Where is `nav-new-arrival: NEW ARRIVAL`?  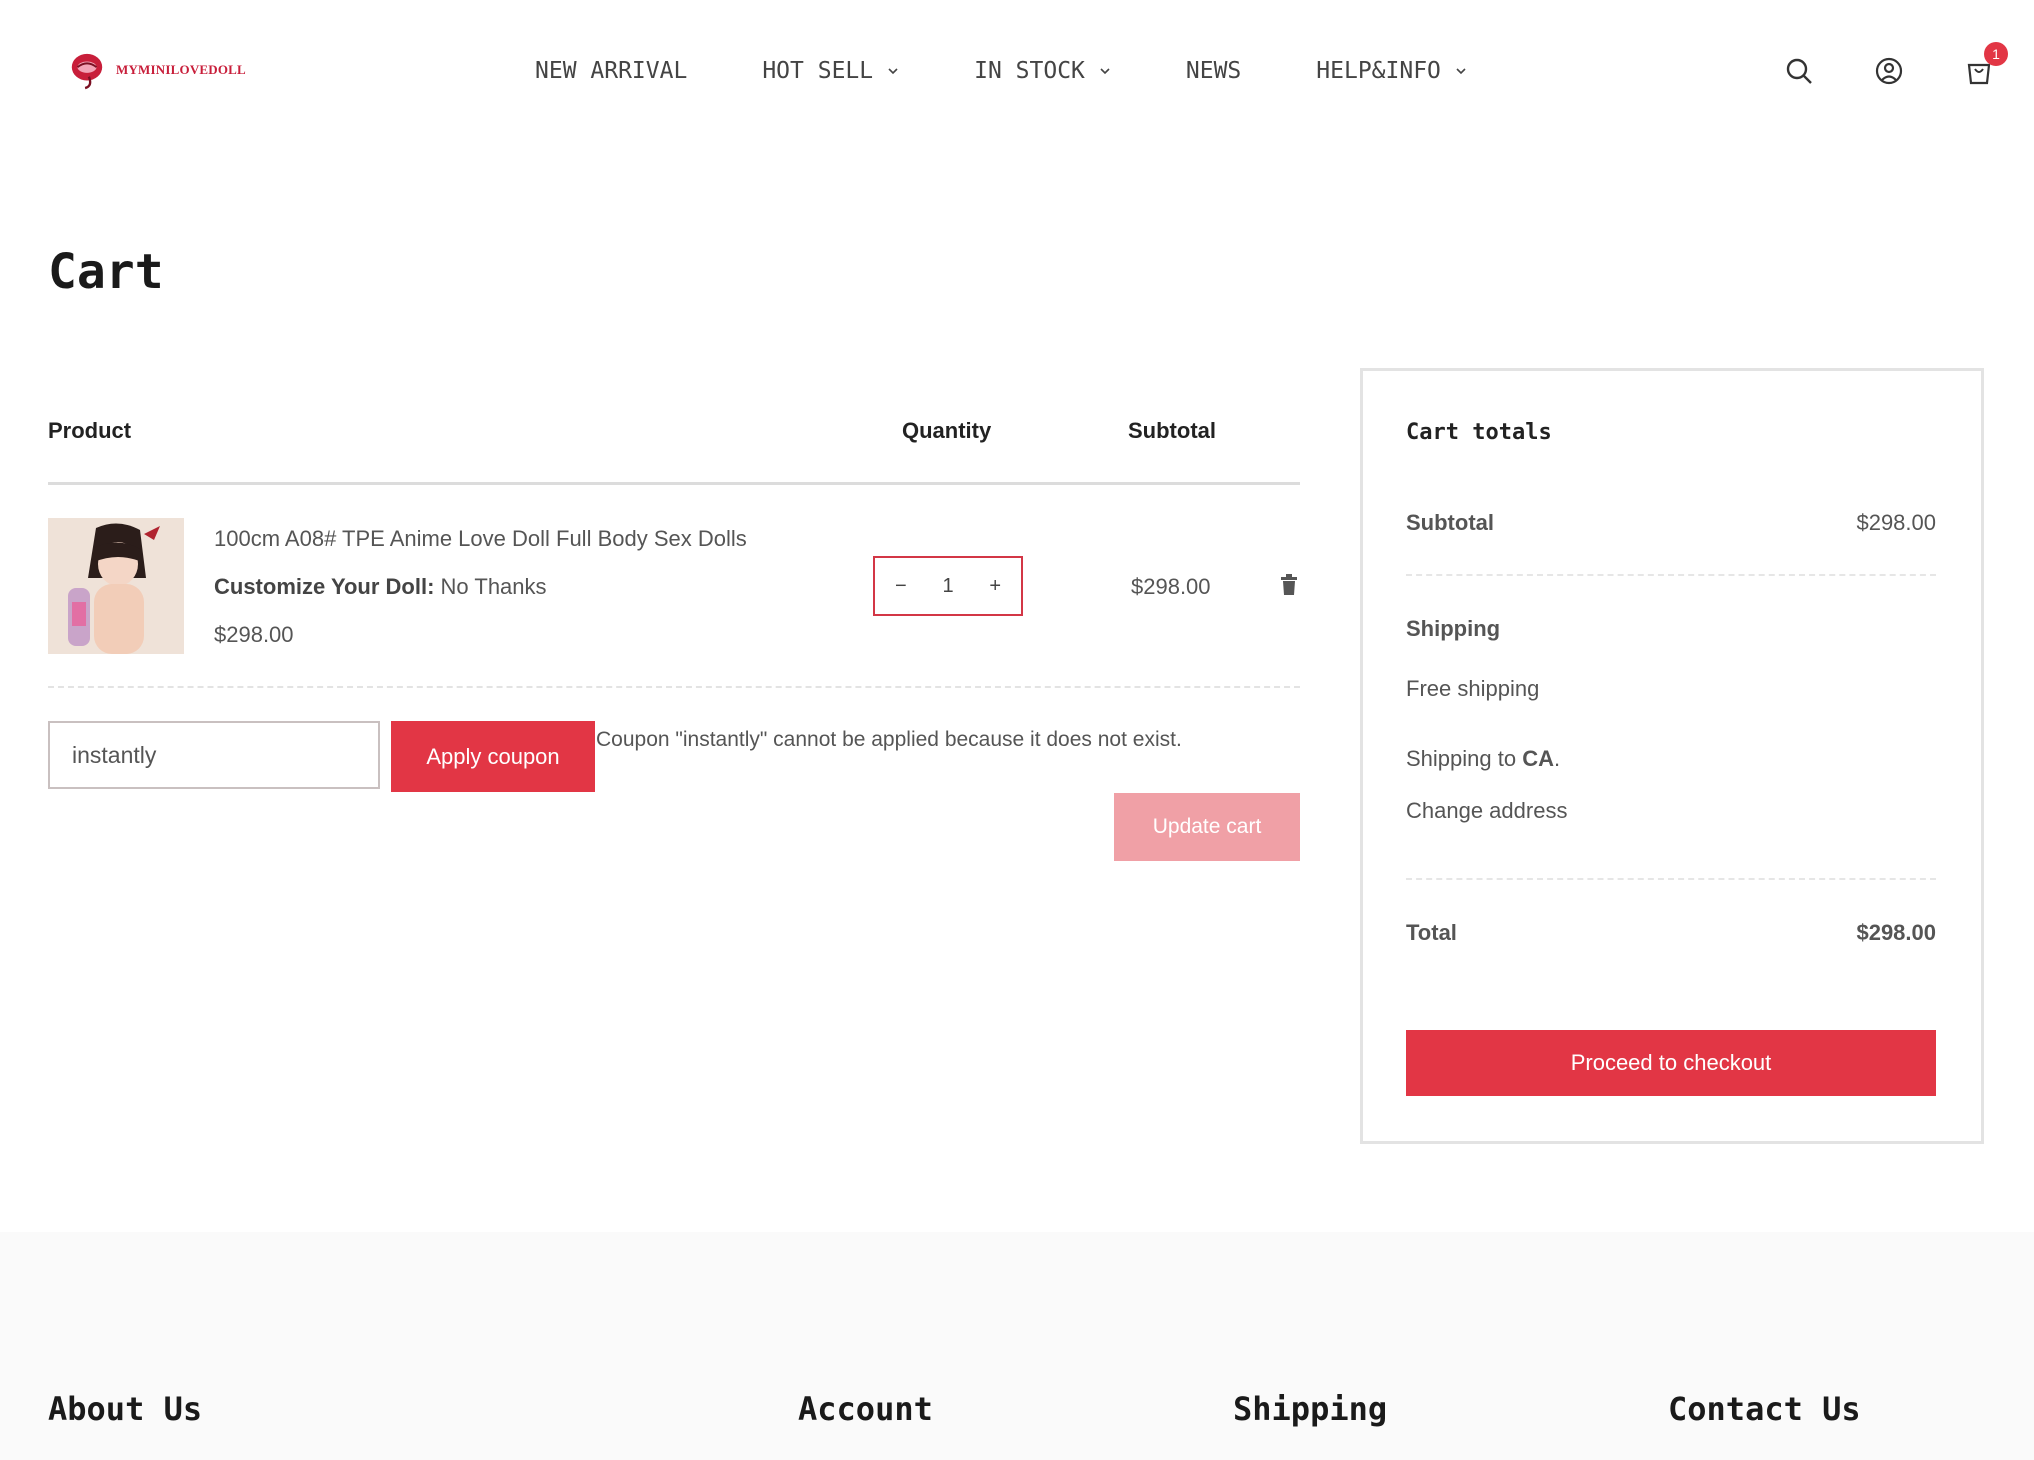 nav-new-arrival: NEW ARRIVAL is located at coordinates (611, 71).